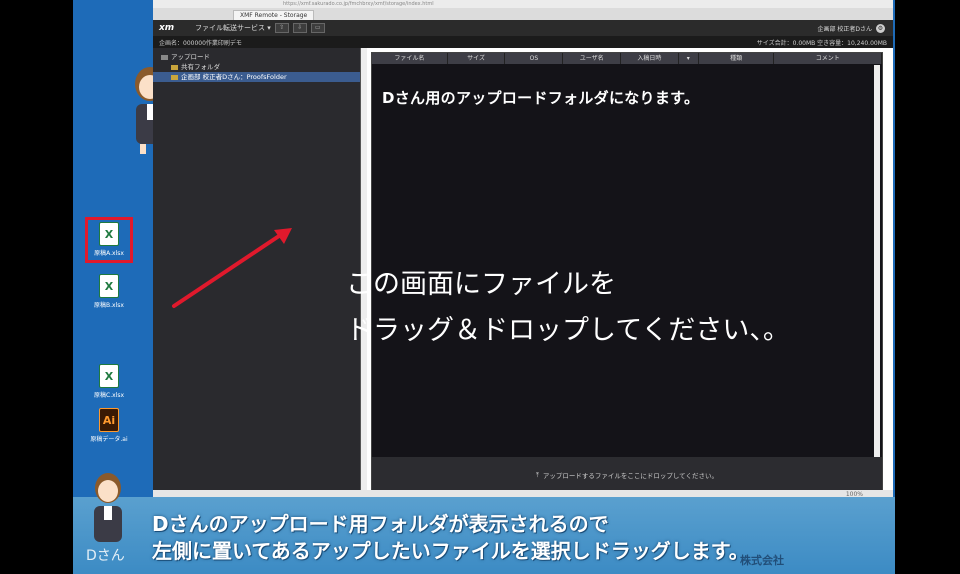 The image size is (960, 574). What do you see at coordinates (256, 77) in the screenshot?
I see `tree-item-user-folder: 企画部 校正者Dさん：ProofsFolder` at bounding box center [256, 77].